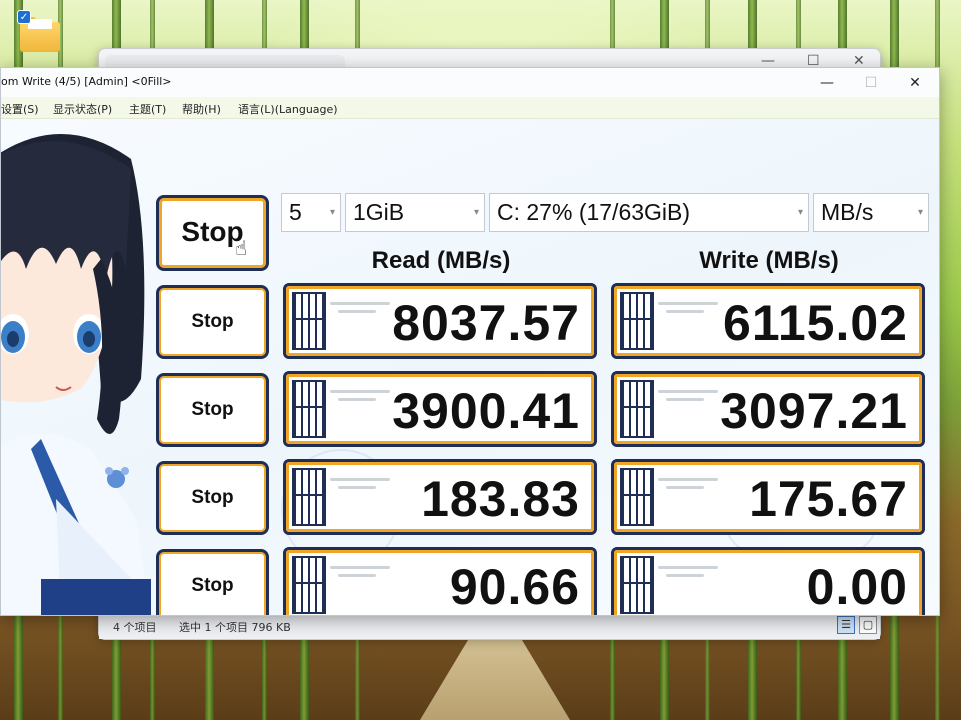  Describe the element at coordinates (212, 410) in the screenshot. I see `row2-stop-button: Stop` at that location.